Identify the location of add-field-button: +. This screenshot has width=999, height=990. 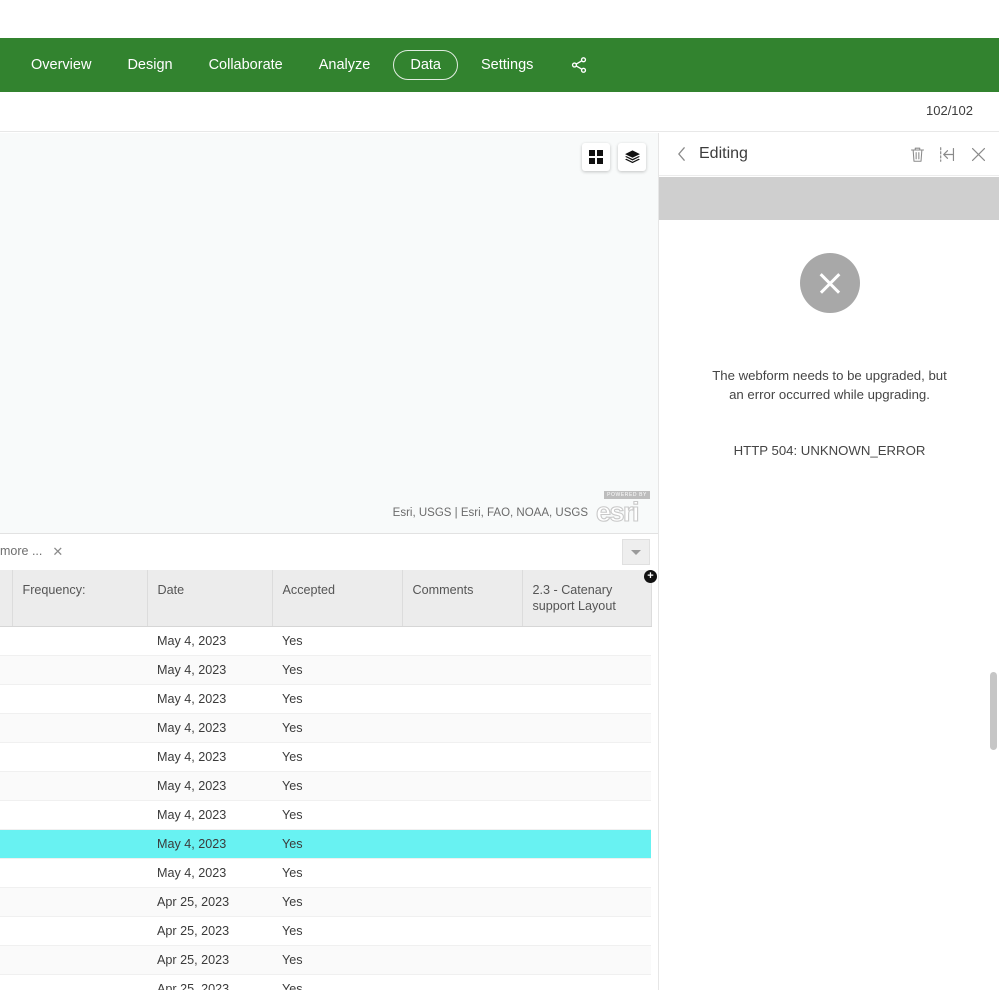
(650, 576).